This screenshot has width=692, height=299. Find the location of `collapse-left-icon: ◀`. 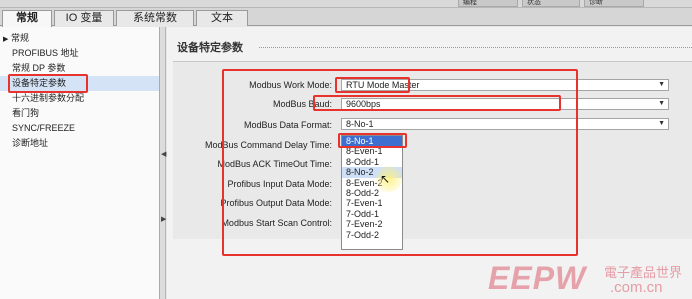

collapse-left-icon: ◀ is located at coordinates (163, 155).